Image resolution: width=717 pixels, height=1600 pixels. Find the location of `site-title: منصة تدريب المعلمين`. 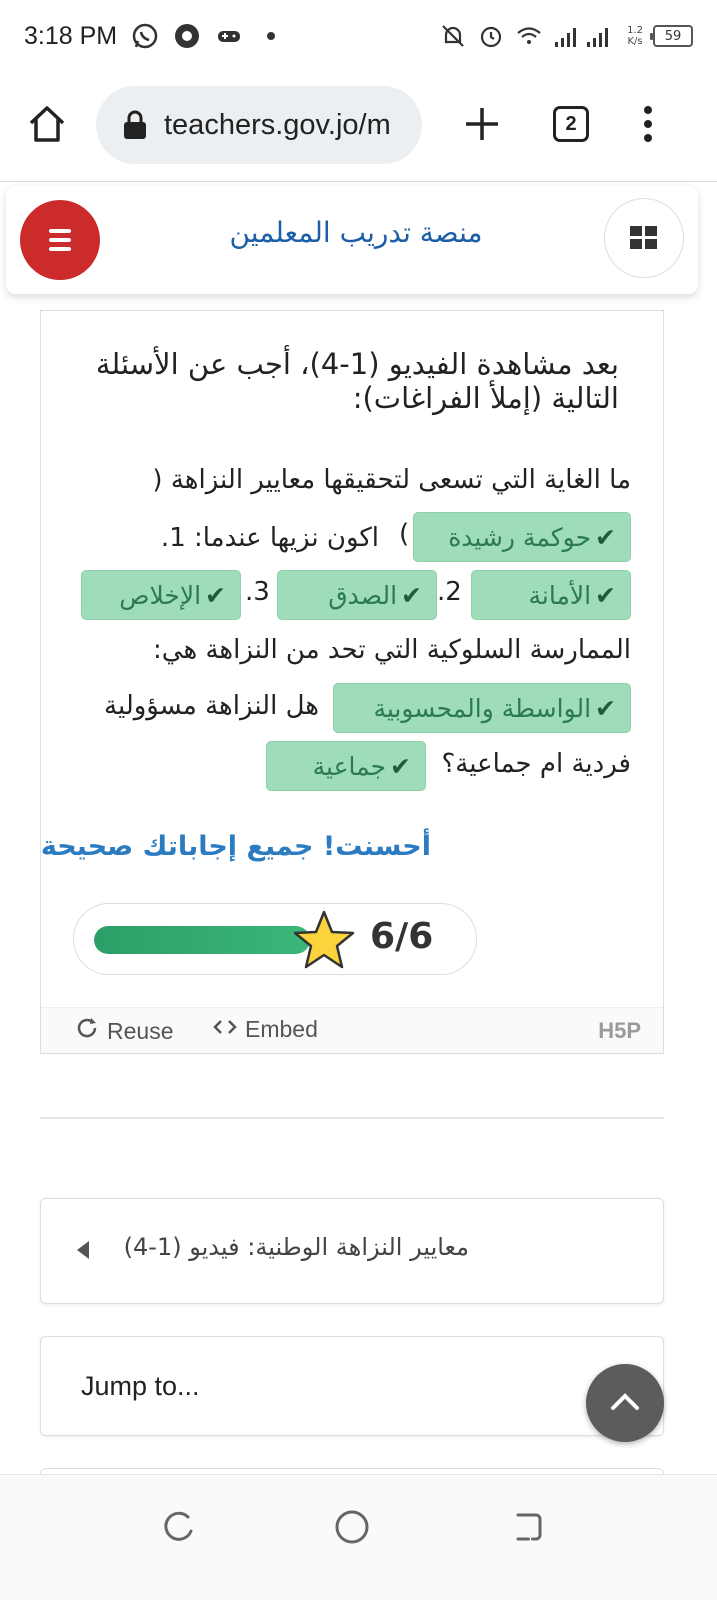

site-title: منصة تدريب المعلمين is located at coordinates (356, 232).